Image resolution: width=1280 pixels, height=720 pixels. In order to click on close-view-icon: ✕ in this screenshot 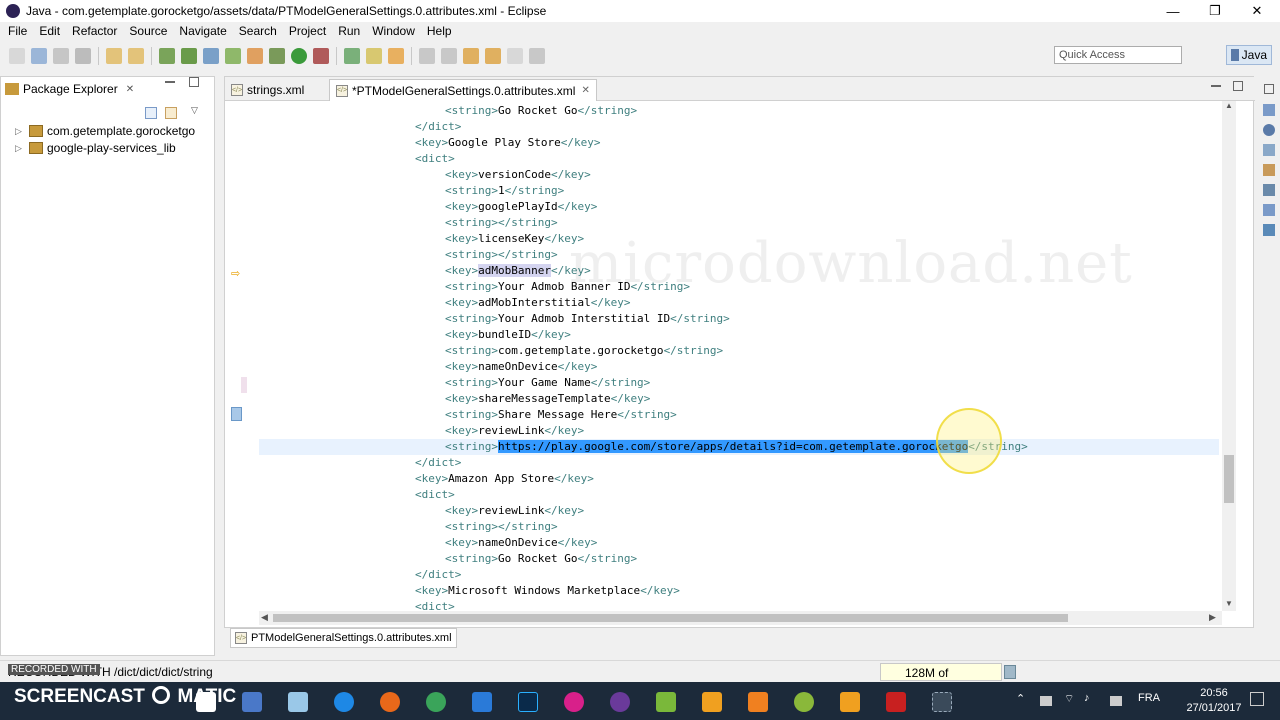, I will do `click(130, 89)`.